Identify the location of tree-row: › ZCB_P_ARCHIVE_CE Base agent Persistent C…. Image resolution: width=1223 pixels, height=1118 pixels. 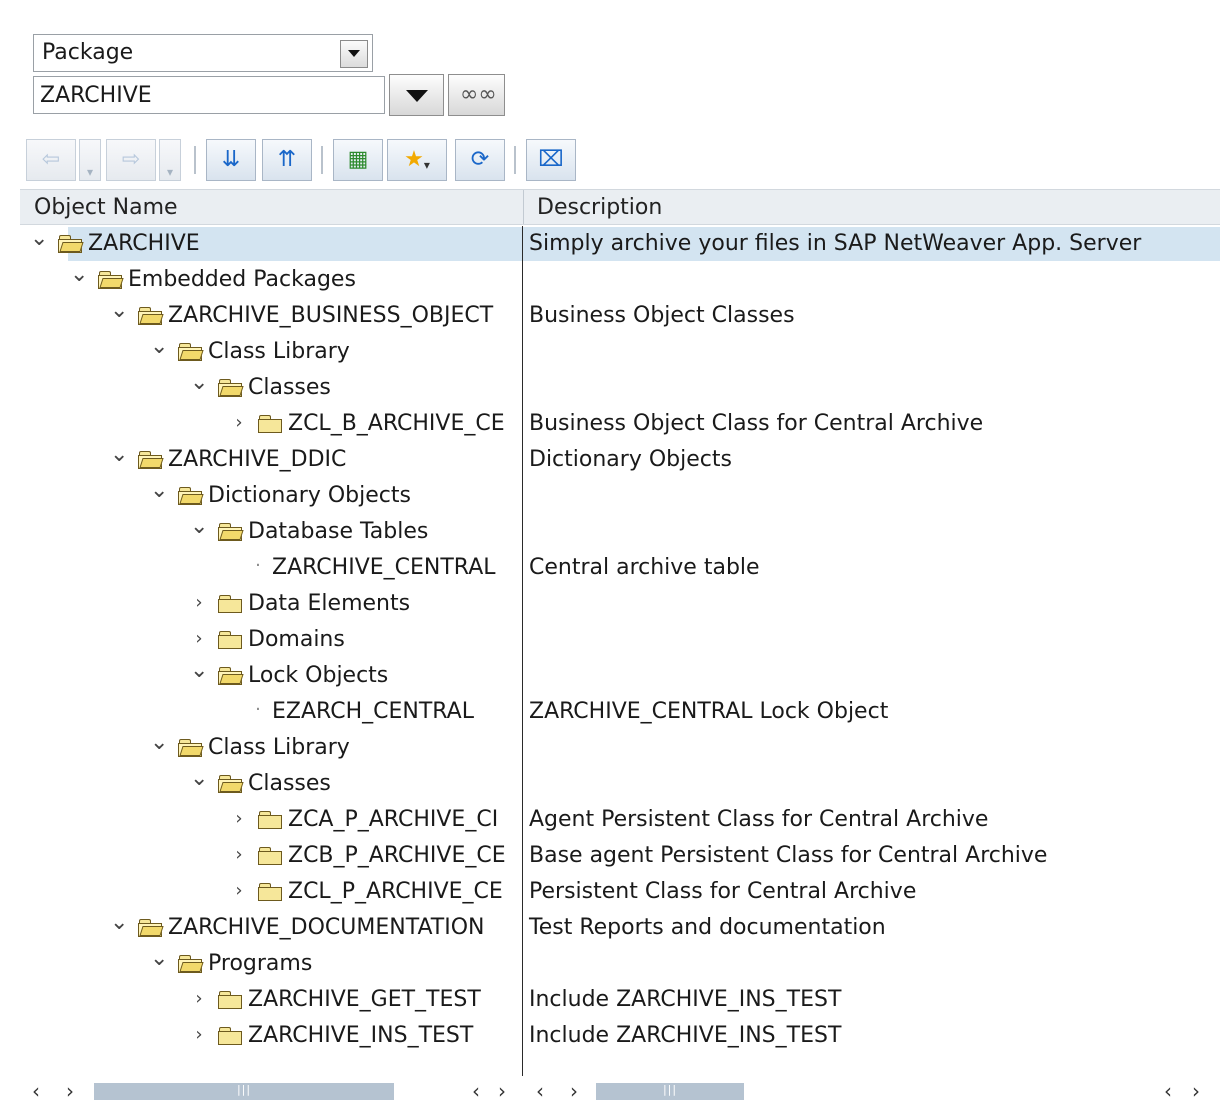
(620, 856).